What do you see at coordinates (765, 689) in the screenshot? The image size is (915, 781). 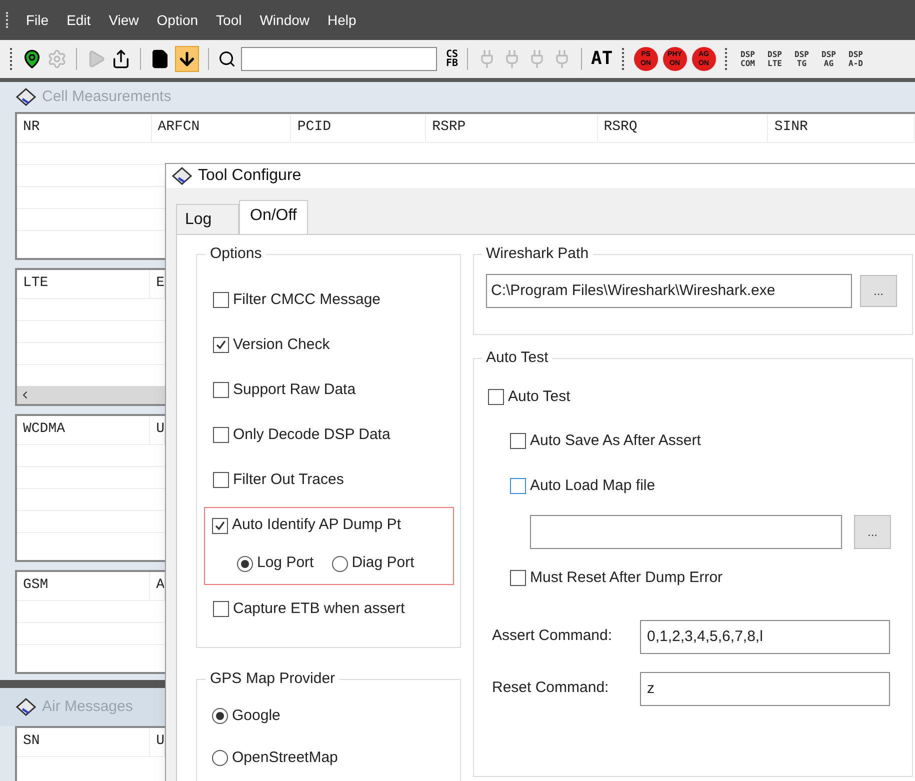 I see `command-field: z` at bounding box center [765, 689].